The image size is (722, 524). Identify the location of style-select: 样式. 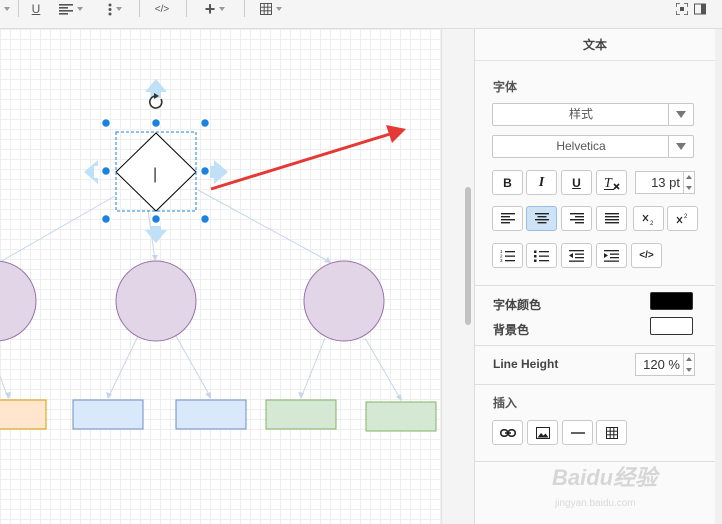
(593, 114).